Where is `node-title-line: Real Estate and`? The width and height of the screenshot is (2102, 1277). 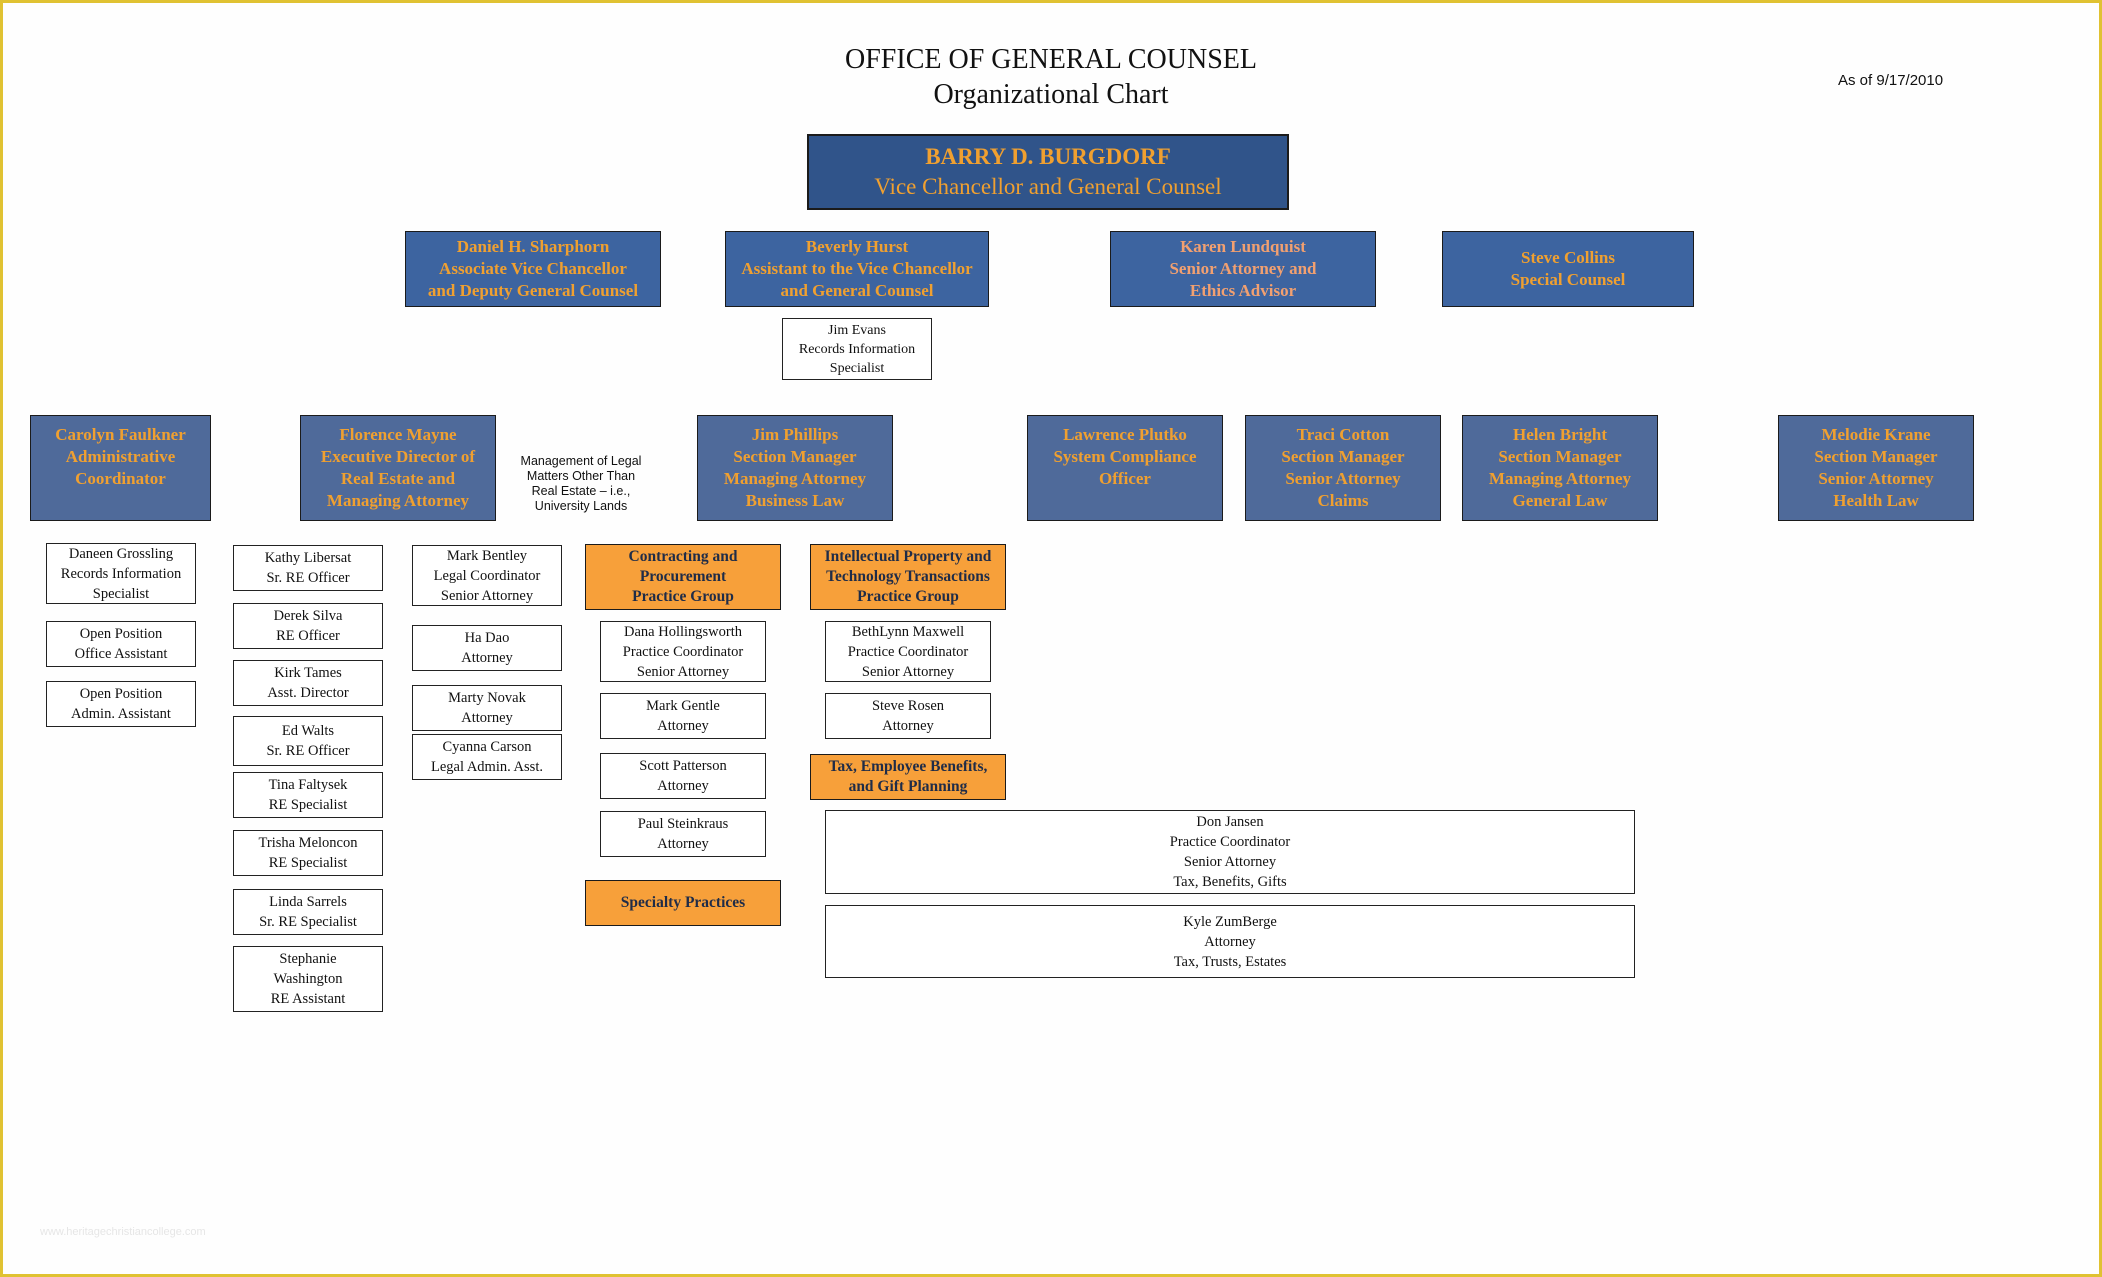
node-title-line: Real Estate and is located at coordinates (398, 478).